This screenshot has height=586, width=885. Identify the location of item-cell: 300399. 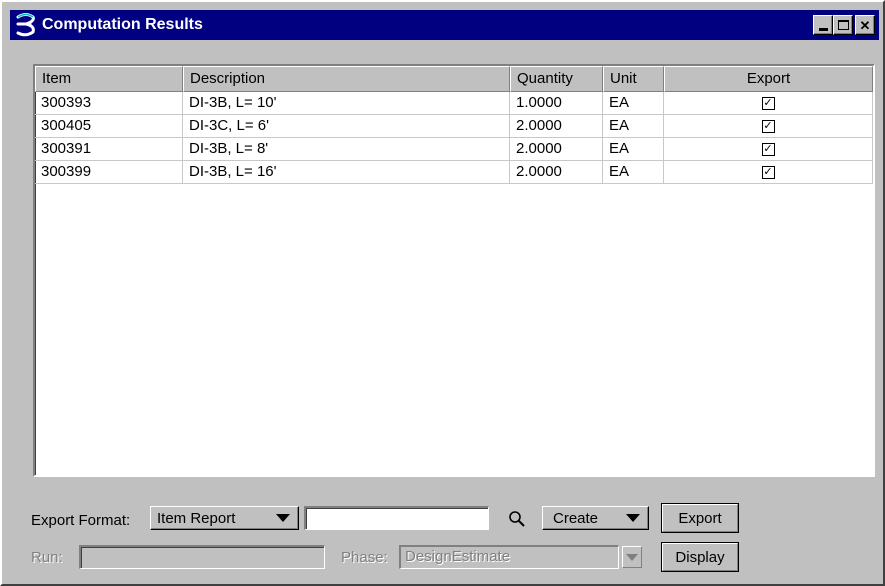
(109, 172).